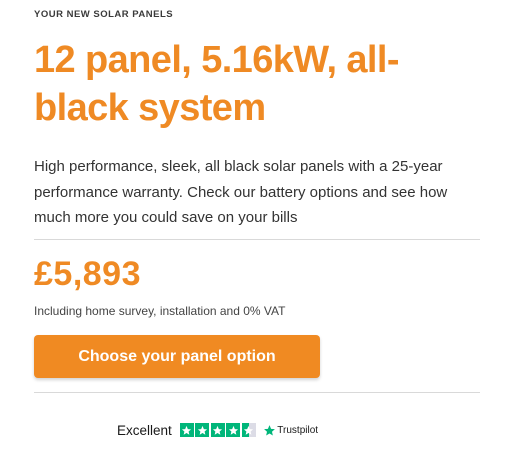  Describe the element at coordinates (177, 356) in the screenshot. I see `choose-panel-option-button: Choose your panel option` at that location.